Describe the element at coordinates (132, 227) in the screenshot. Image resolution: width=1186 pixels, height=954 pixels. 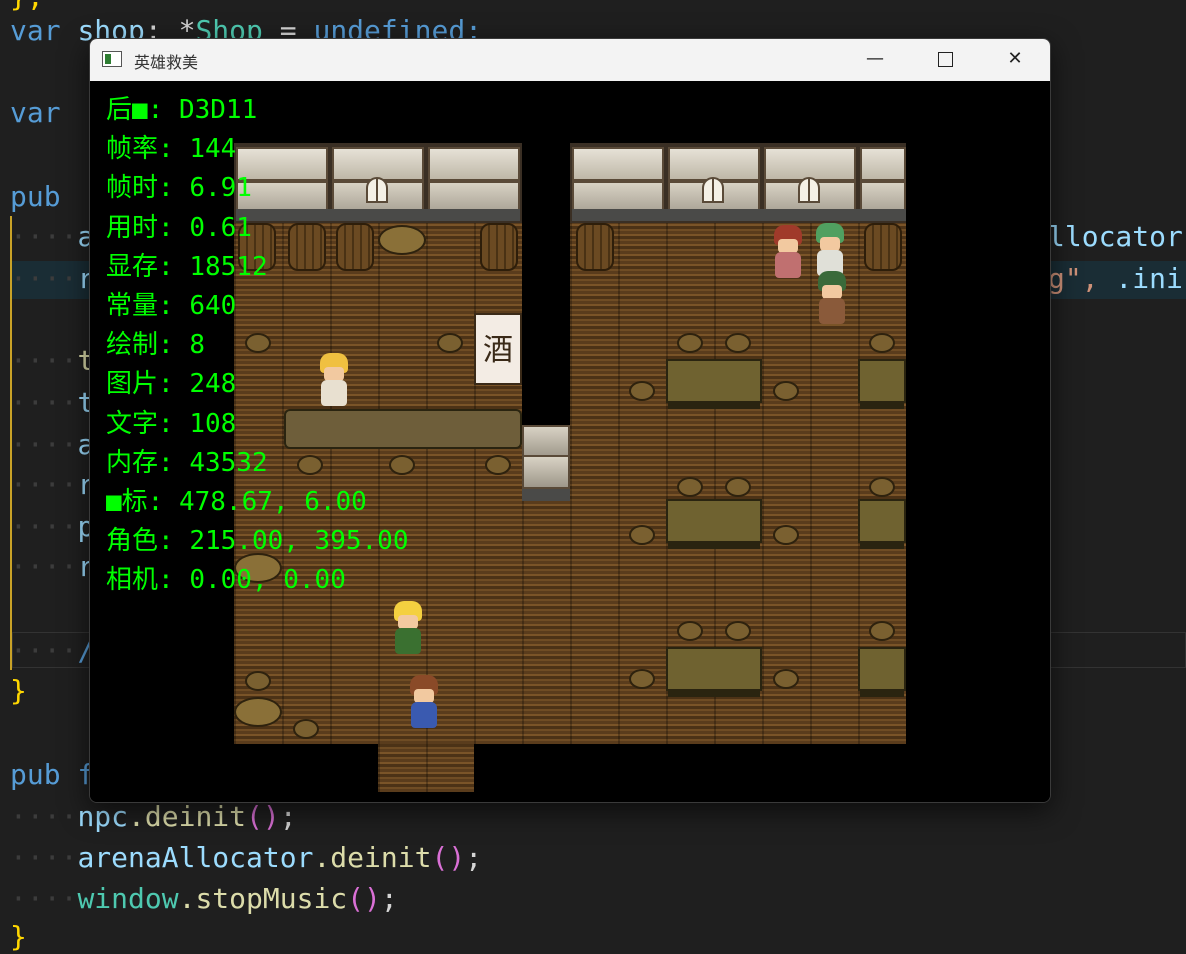
I see `debug-label: 用时` at that location.